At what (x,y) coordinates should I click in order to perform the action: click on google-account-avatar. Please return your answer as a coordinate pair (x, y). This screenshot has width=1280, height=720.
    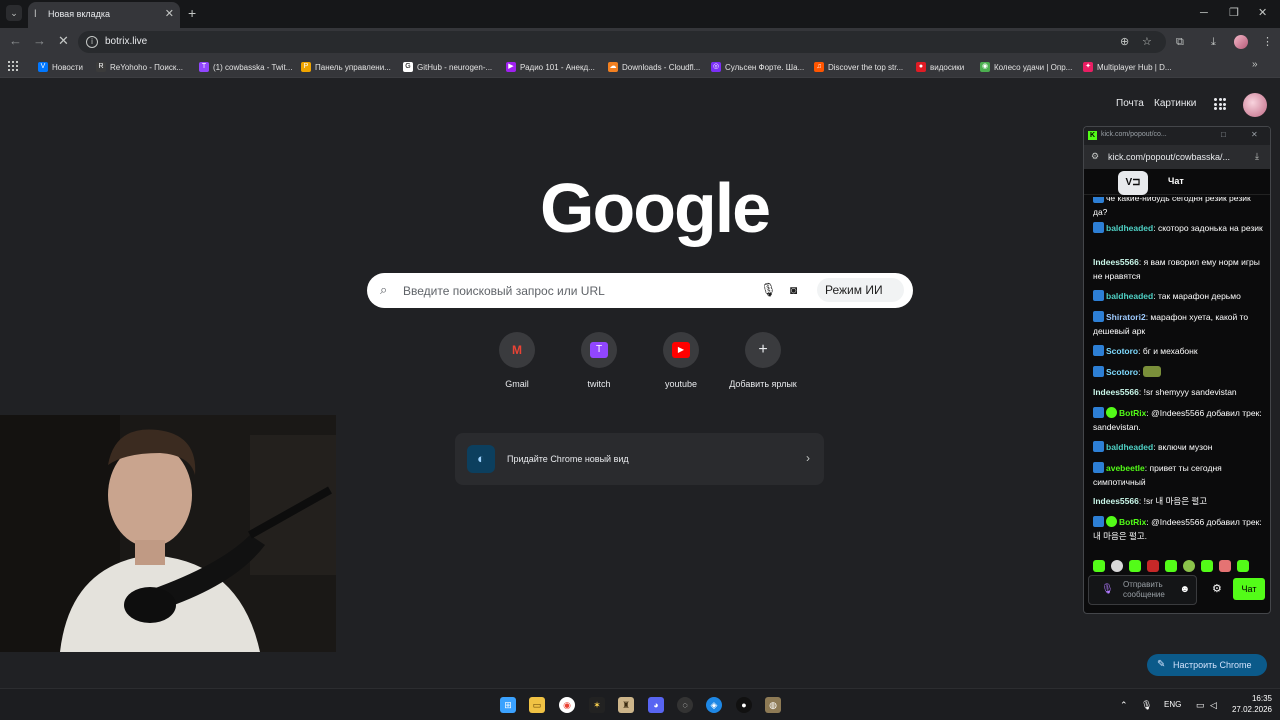
    Looking at the image, I should click on (1255, 105).